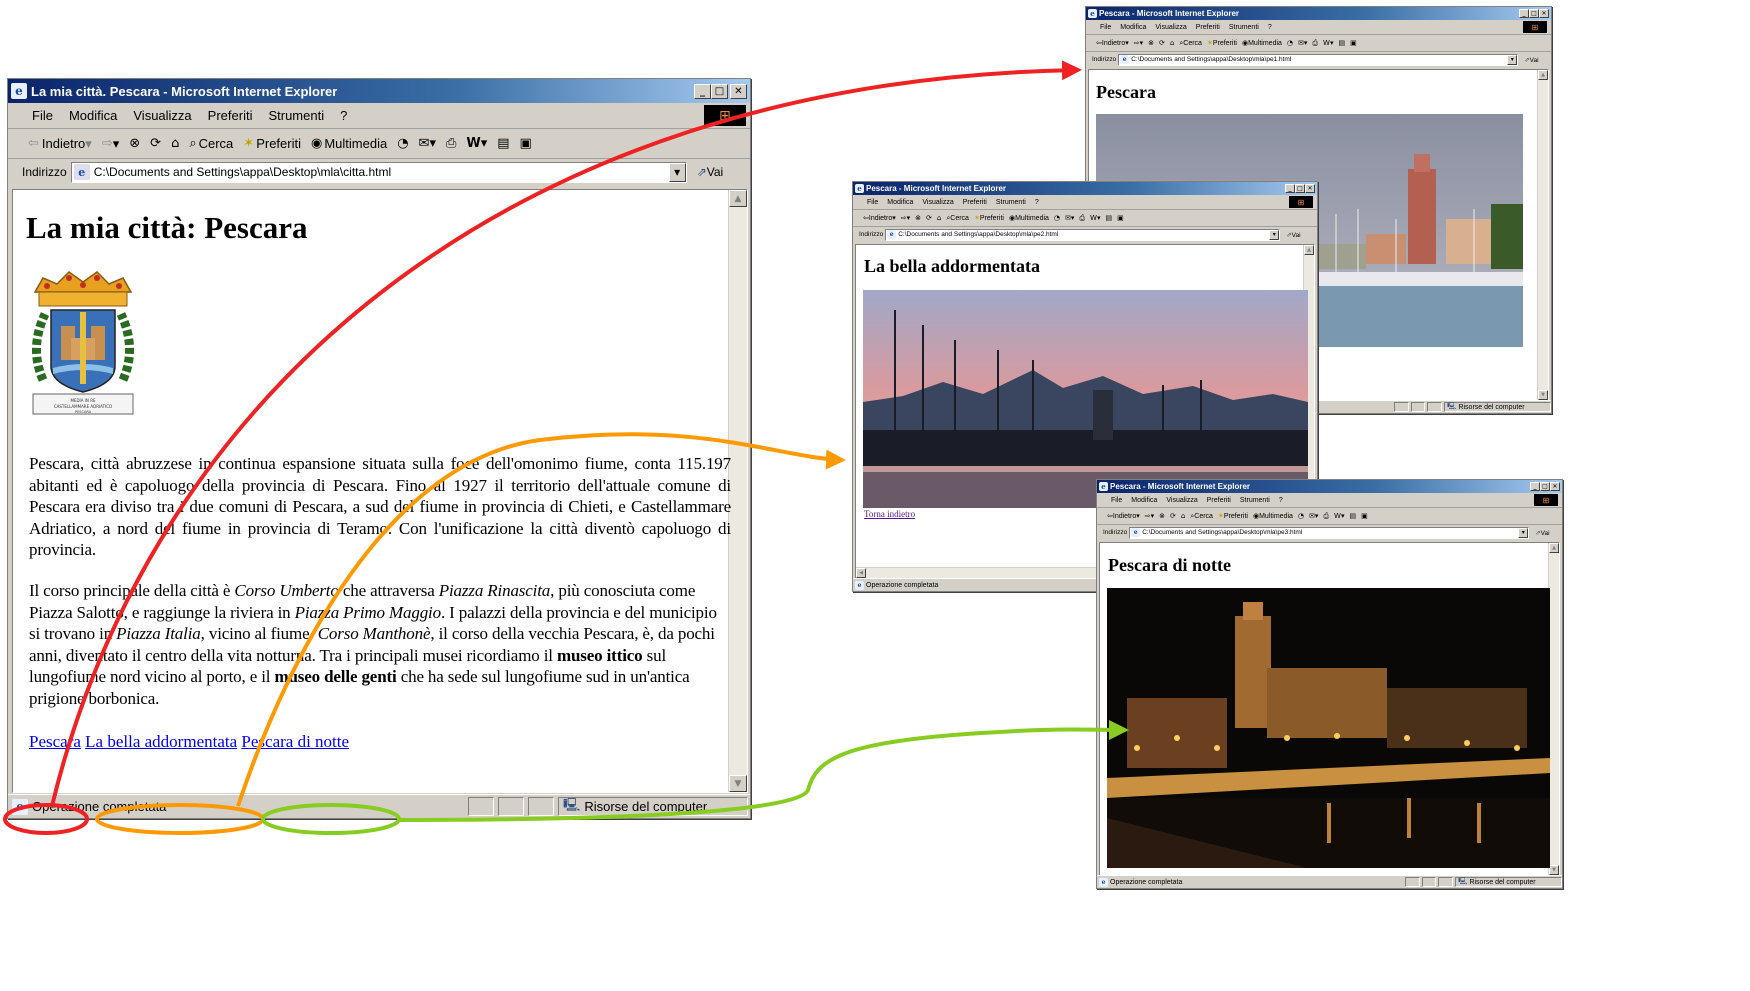  Describe the element at coordinates (110, 144) in the screenshot. I see `forward-button: ⇨ ▾` at that location.